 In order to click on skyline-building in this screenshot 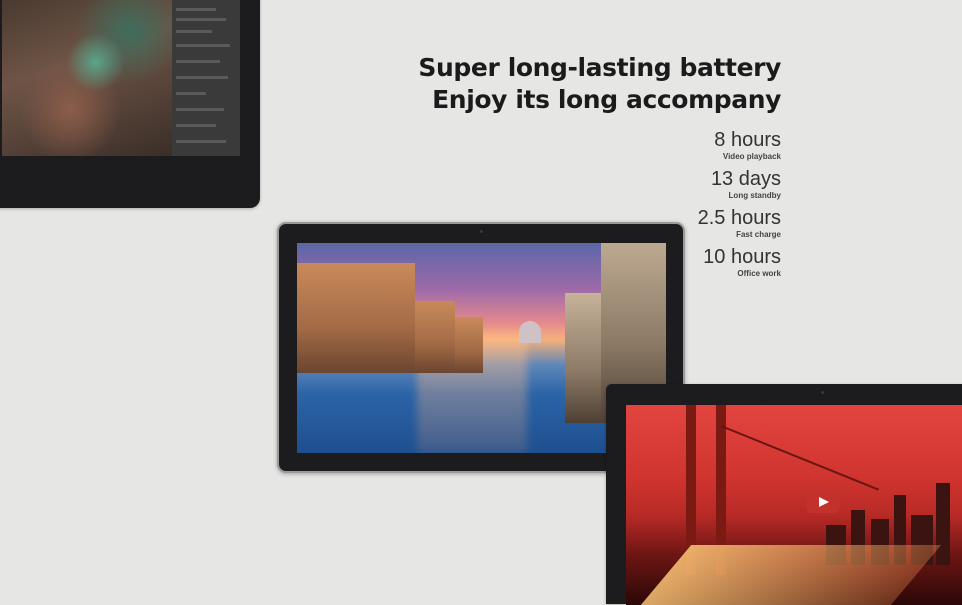, I will do `click(943, 524)`.